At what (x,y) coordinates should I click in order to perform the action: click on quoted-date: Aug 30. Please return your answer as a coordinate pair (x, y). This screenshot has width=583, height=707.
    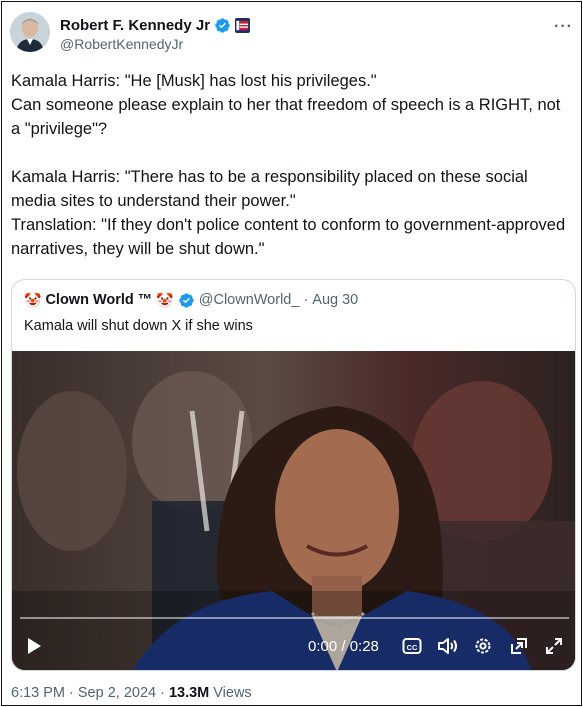
    Looking at the image, I should click on (335, 300).